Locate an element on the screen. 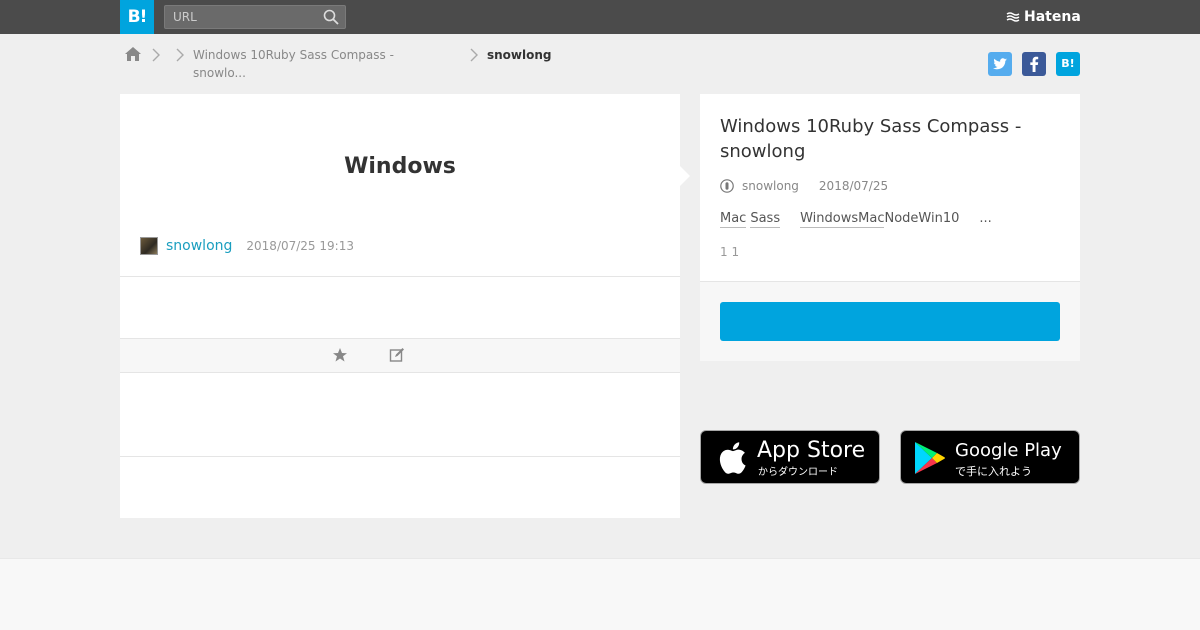 This screenshot has width=1200, height=630. entry-user-link: snowlong is located at coordinates (770, 186).